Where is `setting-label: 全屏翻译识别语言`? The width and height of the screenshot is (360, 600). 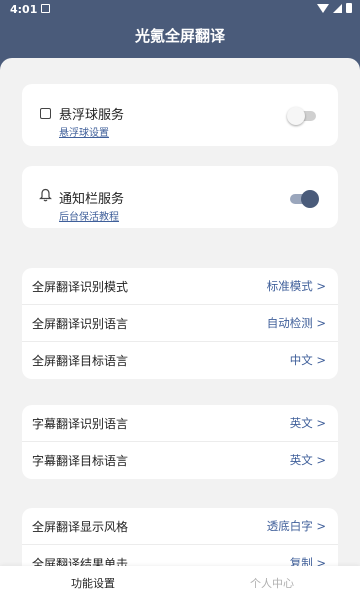 setting-label: 全屏翻译识别语言 is located at coordinates (80, 324).